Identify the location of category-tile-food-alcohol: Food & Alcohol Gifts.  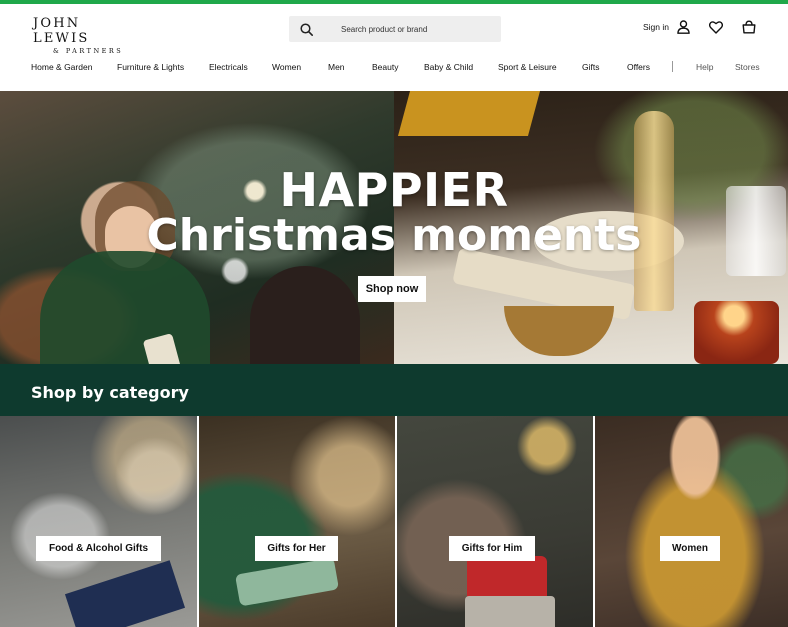
(98, 521).